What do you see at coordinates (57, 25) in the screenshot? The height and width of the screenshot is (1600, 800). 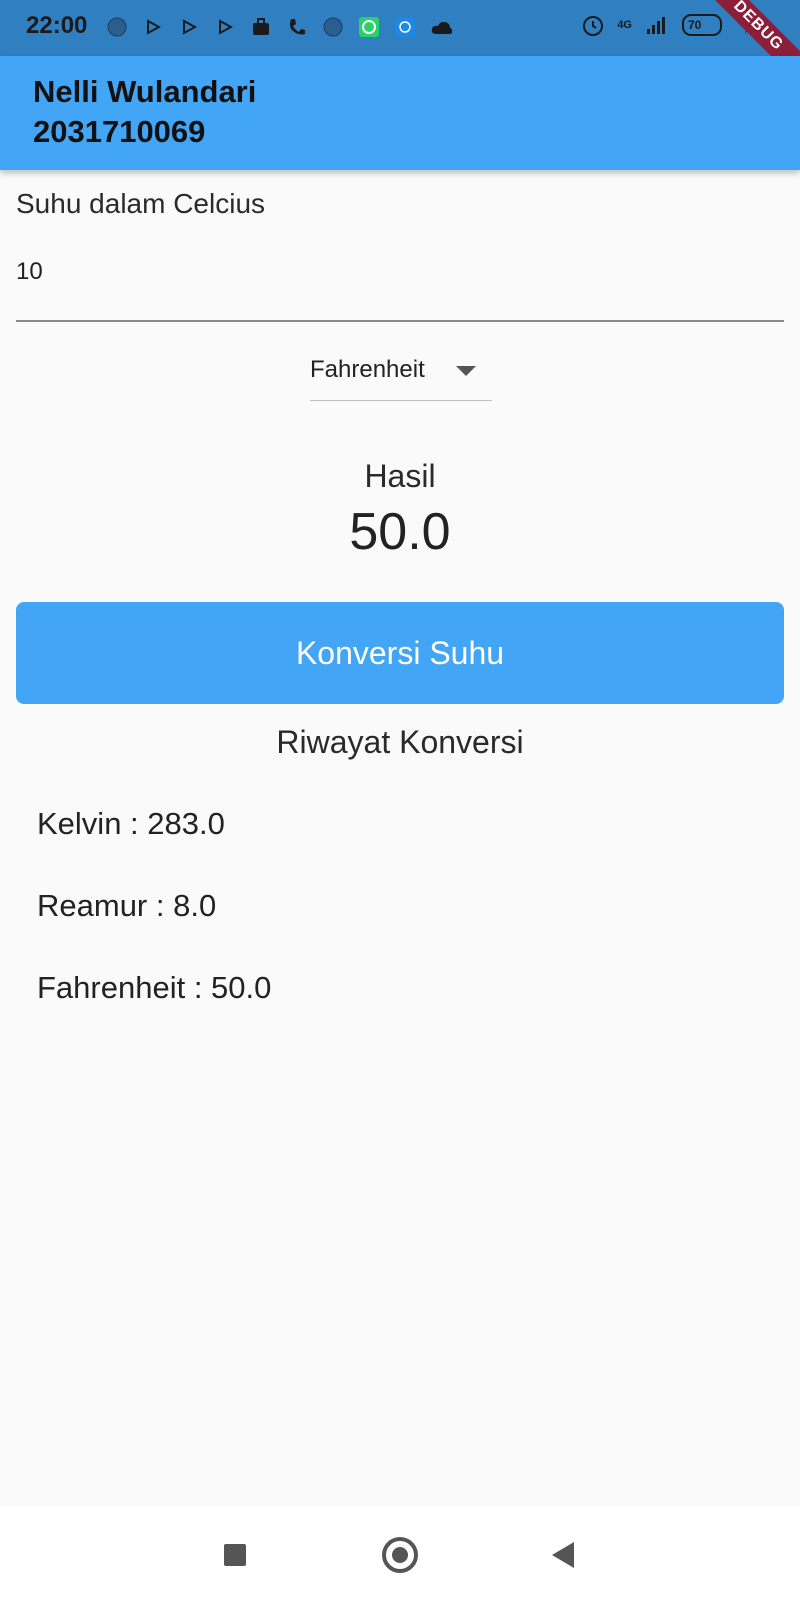 I see `status-time: 22:00` at bounding box center [57, 25].